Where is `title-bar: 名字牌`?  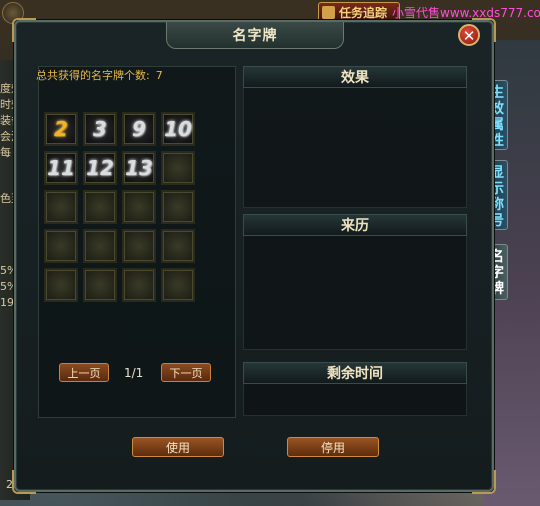 title-bar: 名字牌 is located at coordinates (255, 35).